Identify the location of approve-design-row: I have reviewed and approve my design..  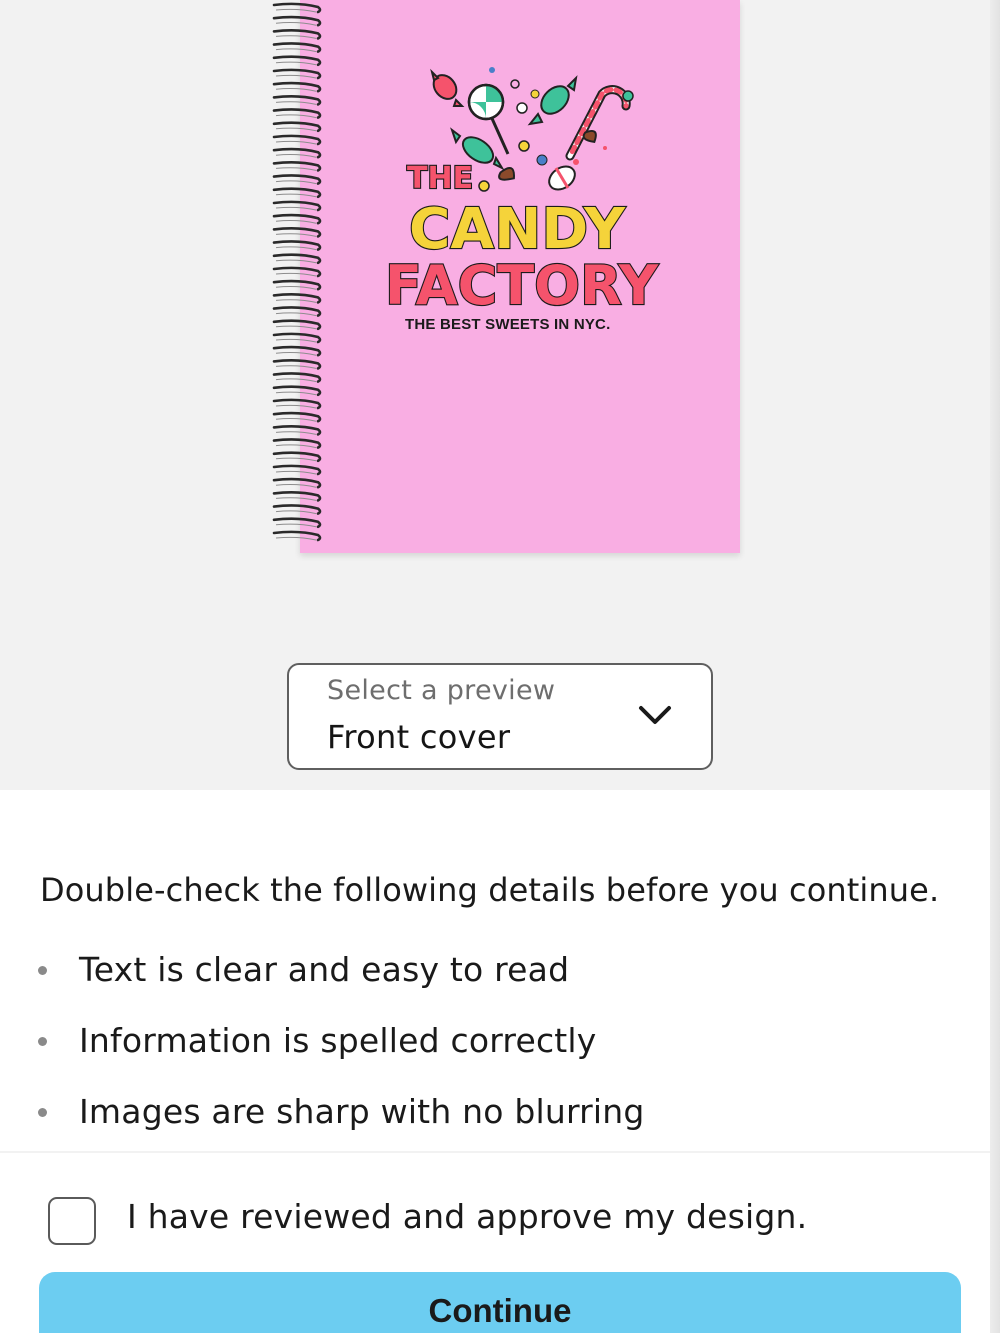
(498, 1221).